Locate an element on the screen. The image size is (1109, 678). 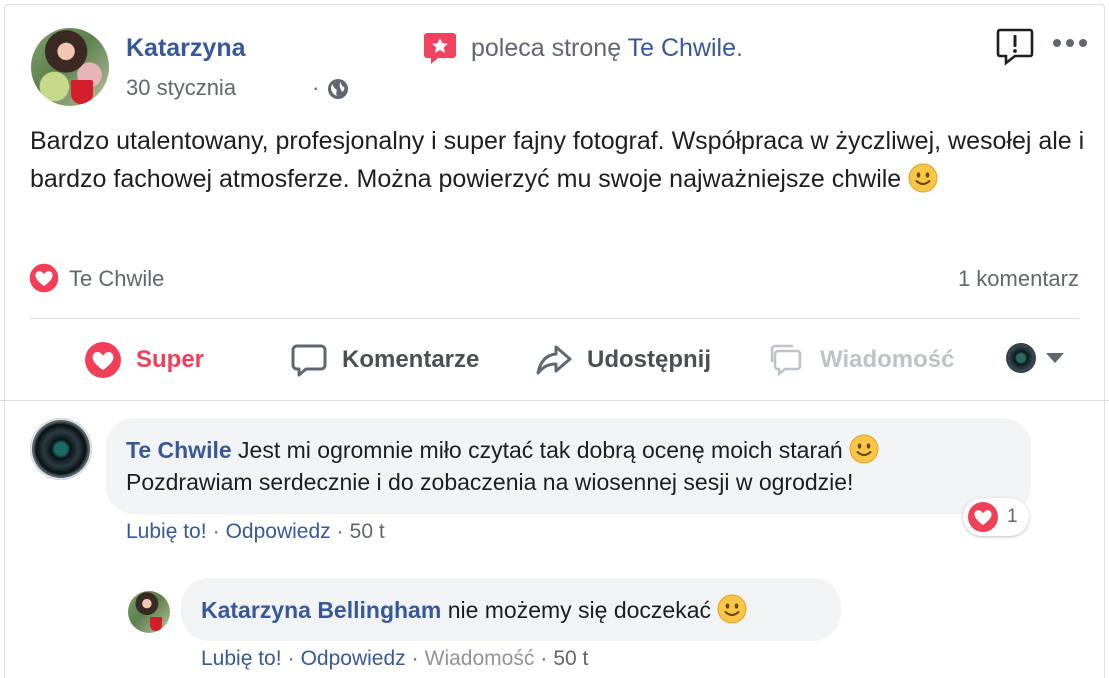
recommendation-line: poleca stronę Te Chwile. is located at coordinates (607, 48).